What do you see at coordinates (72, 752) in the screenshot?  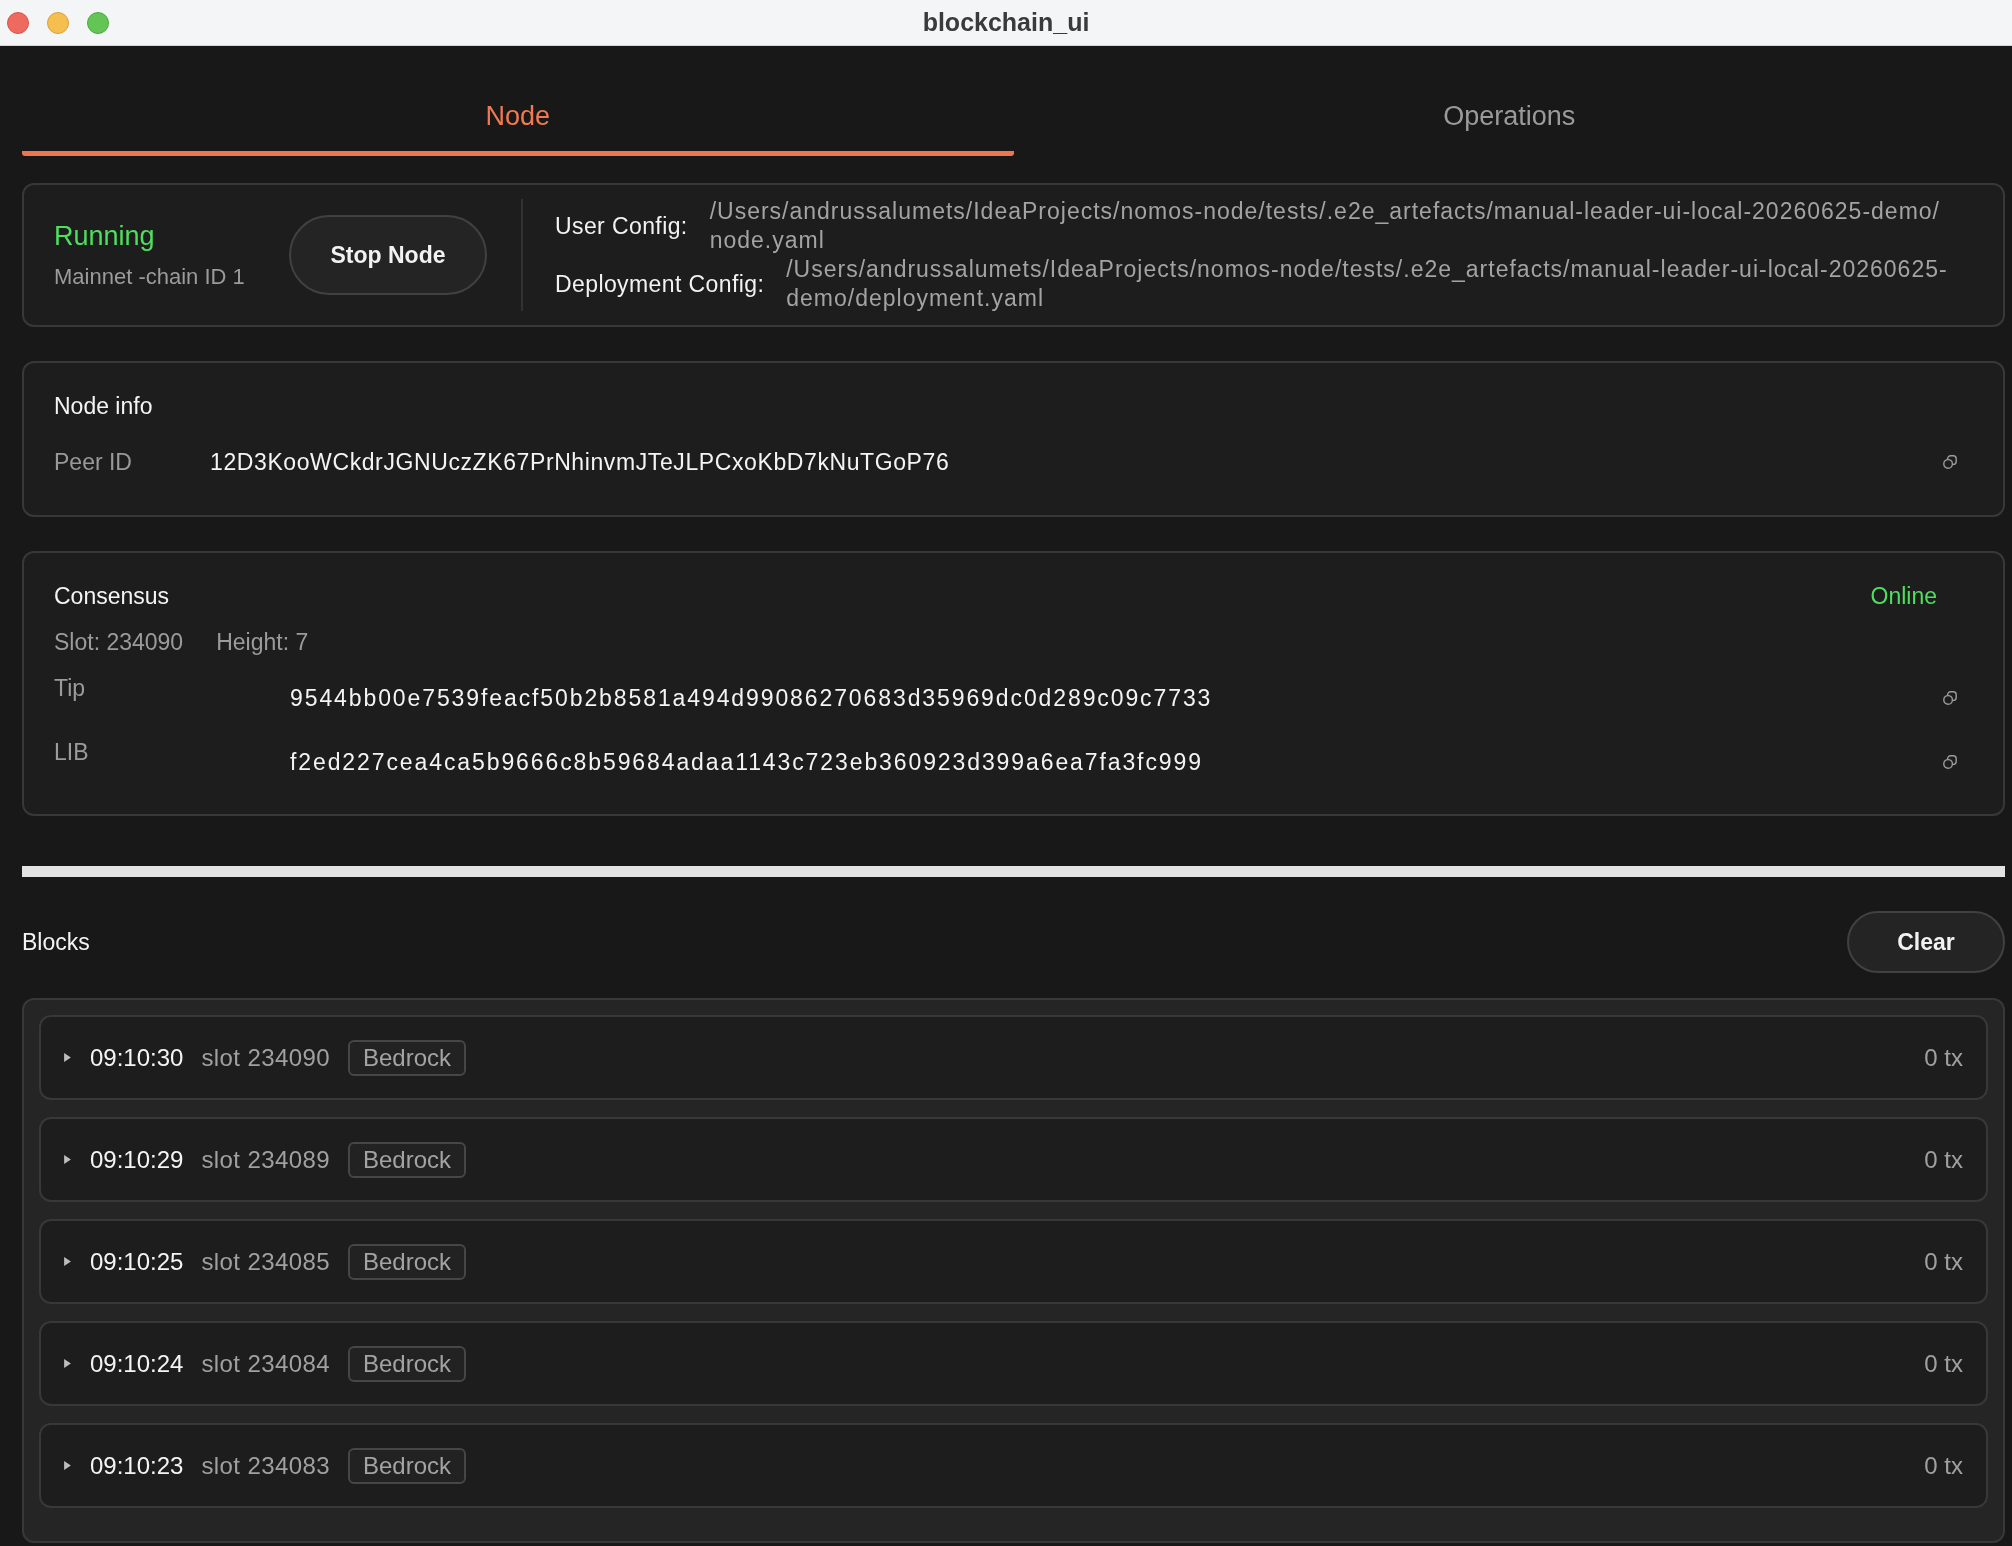 I see `field-label: LIB` at bounding box center [72, 752].